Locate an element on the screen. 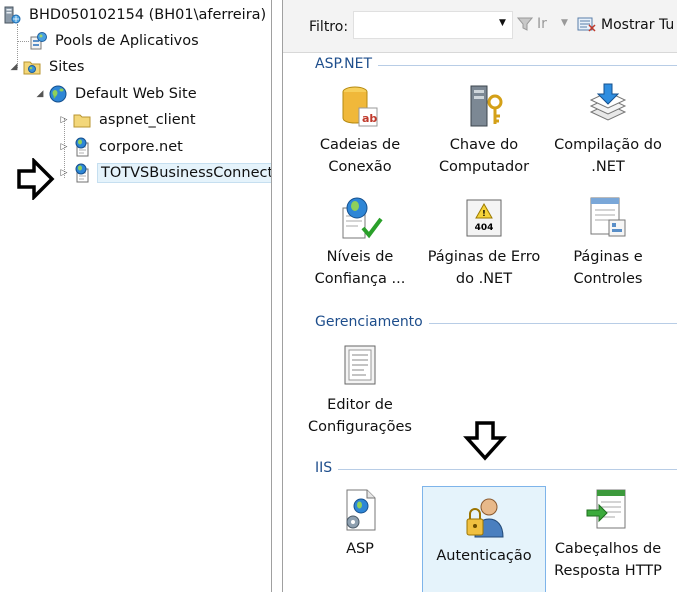 The width and height of the screenshot is (677, 592). server-icon is located at coordinates (12, 15).